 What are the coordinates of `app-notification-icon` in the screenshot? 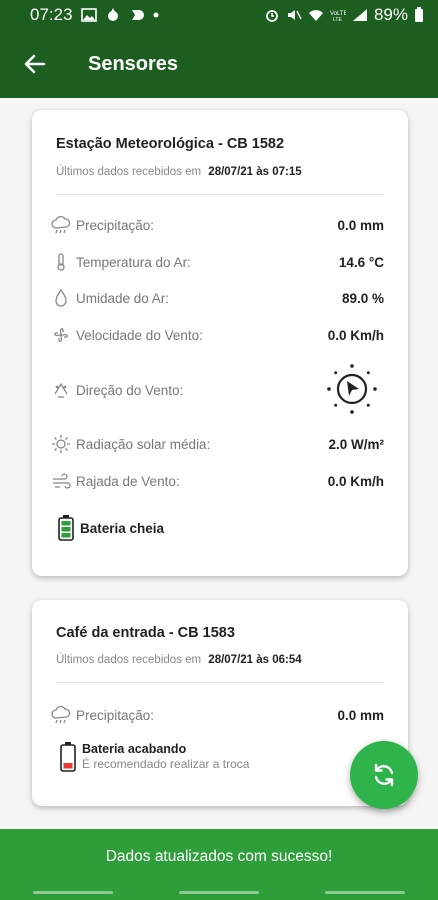 It's located at (137, 15).